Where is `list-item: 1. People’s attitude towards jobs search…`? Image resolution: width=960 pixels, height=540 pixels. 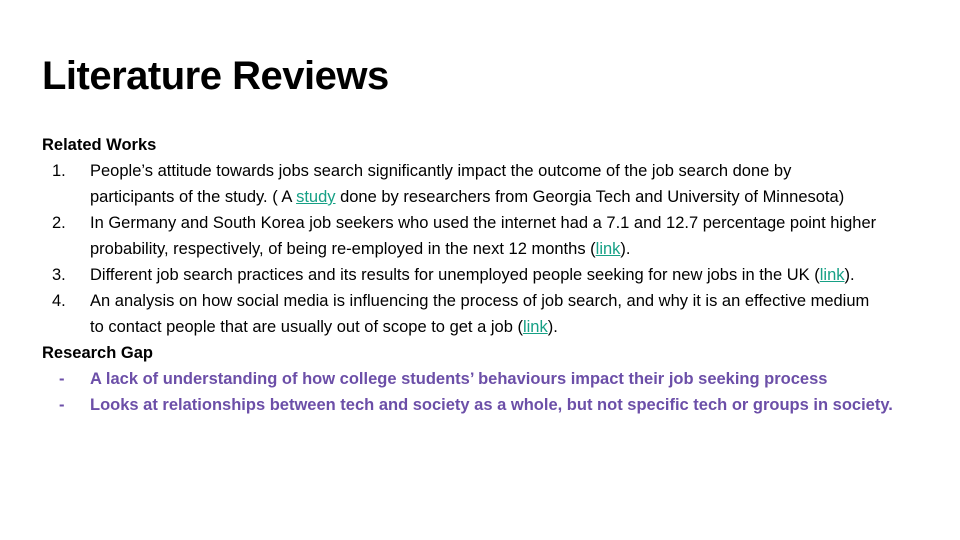
list-item: 1. People’s attitude towards jobs search… is located at coordinates (487, 184).